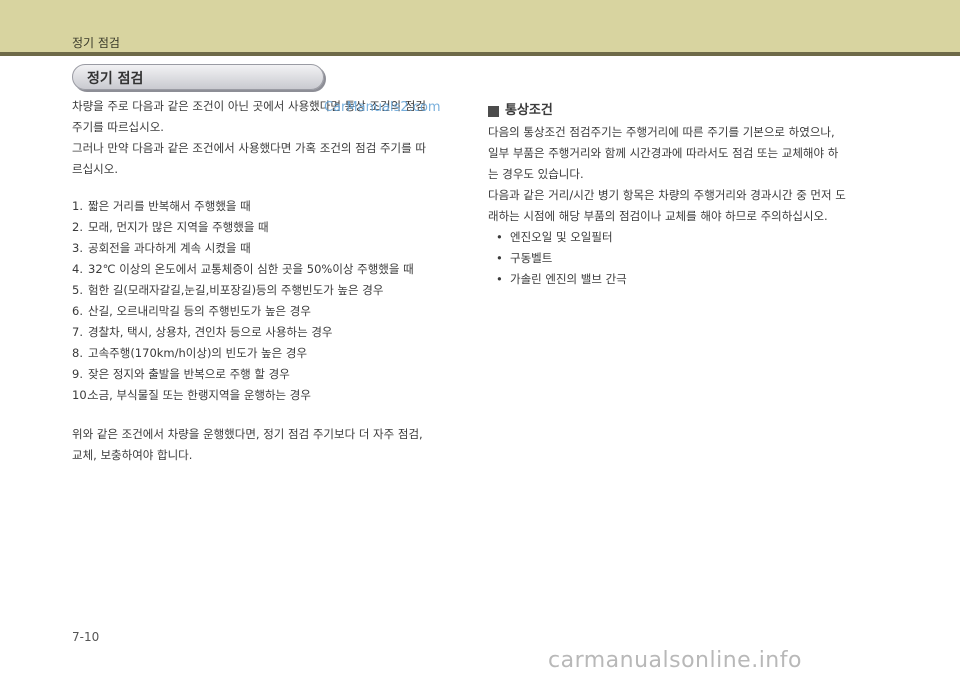  Describe the element at coordinates (249, 148) in the screenshot. I see `intro-line: 그러나 만약 다음과 같은 조건에서 사용했다면 가혹 조건의 점검 주기를 따` at that location.